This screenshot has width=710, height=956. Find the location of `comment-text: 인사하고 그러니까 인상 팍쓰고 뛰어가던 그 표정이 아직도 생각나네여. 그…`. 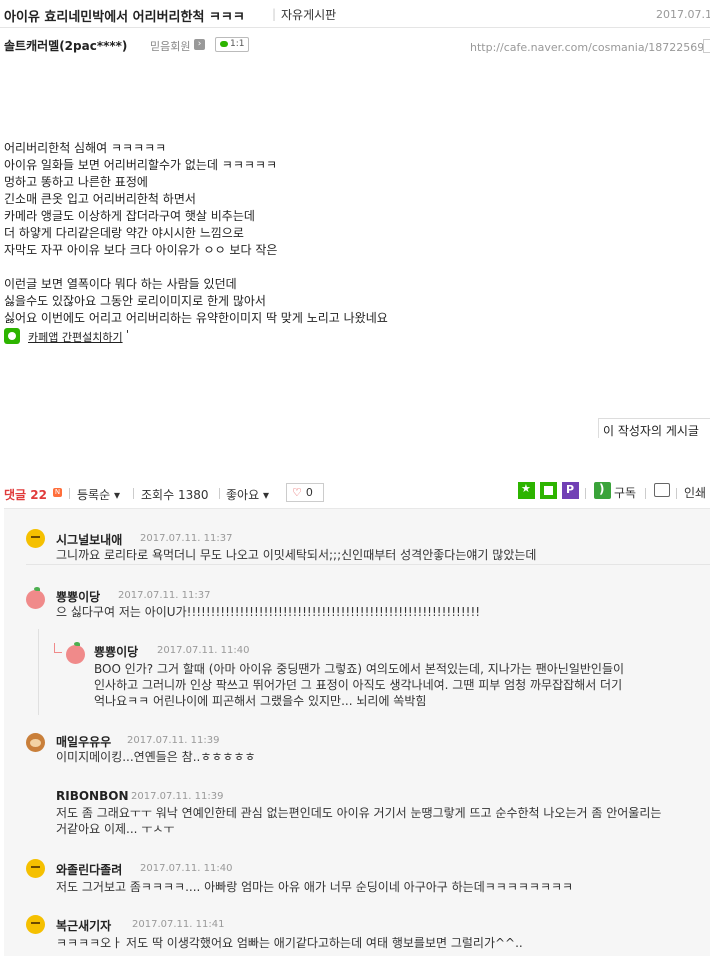

comment-text: 인사하고 그러니까 인상 팍쓰고 뛰어가던 그 표정이 아직도 생각나네여. 그… is located at coordinates (358, 685).